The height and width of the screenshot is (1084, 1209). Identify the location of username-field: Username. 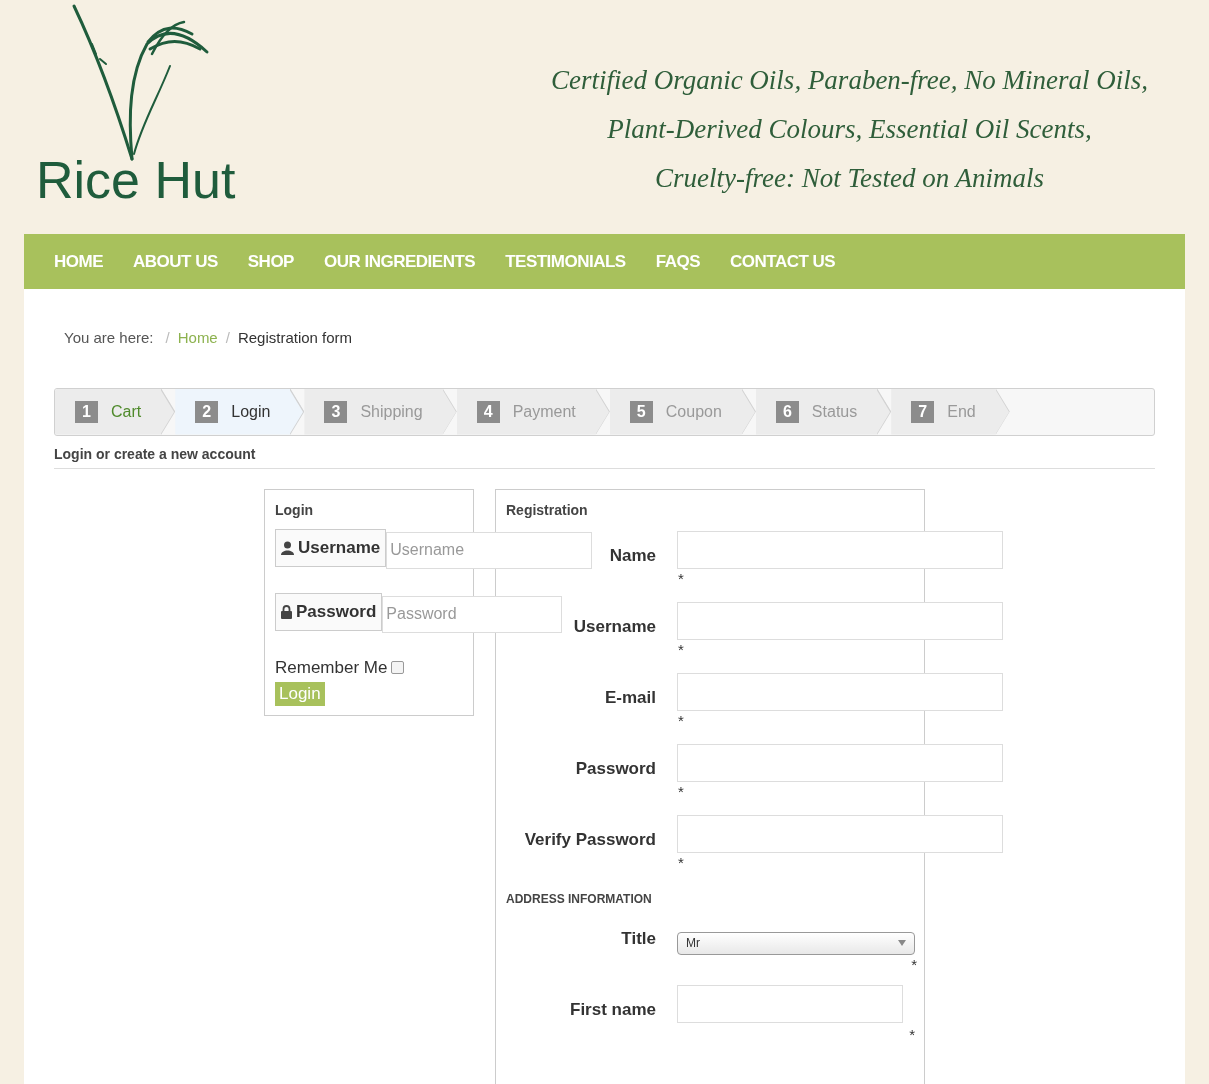
(489, 550).